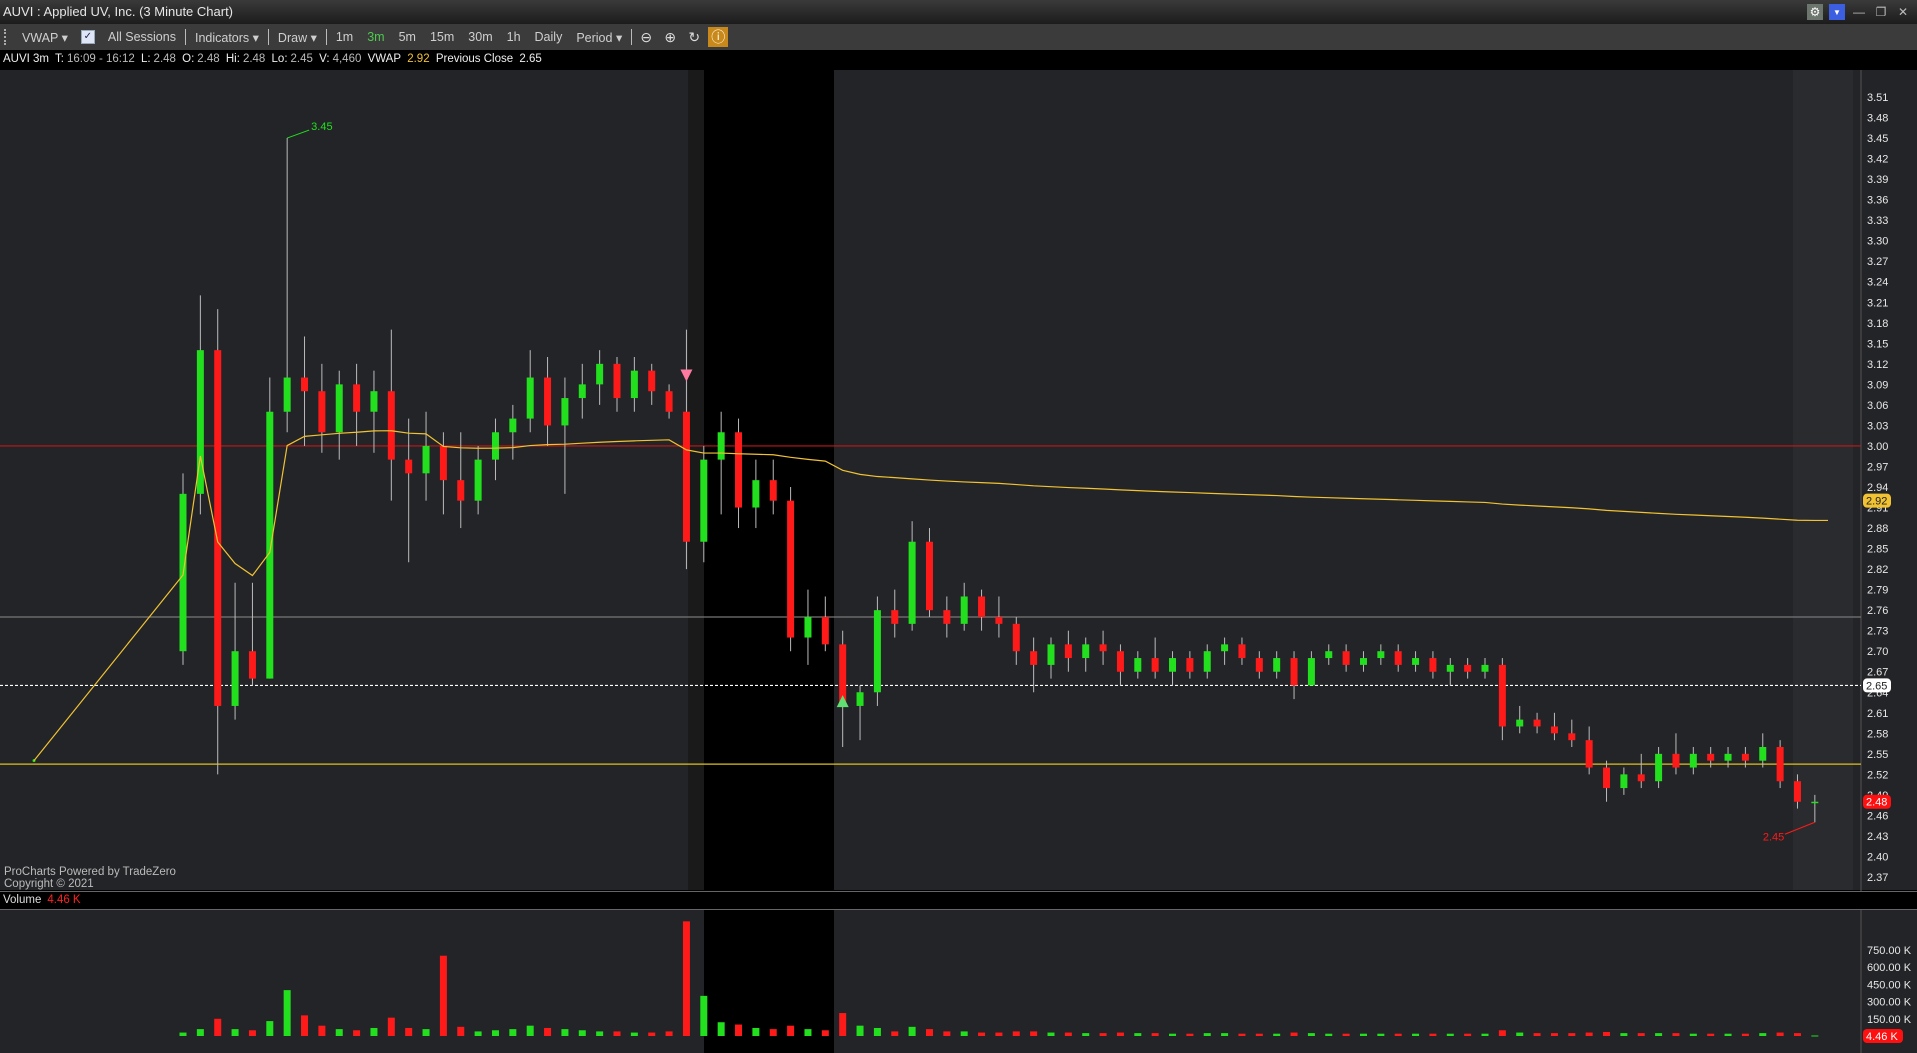 Image resolution: width=1917 pixels, height=1053 pixels. I want to click on price-tick-label: 2.97, so click(1877, 467).